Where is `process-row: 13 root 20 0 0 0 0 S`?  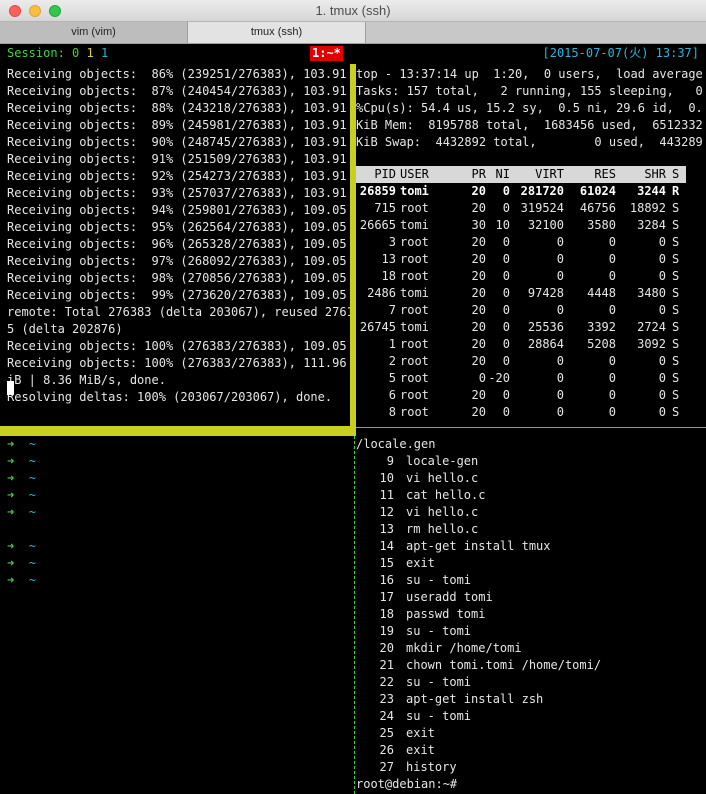 process-row: 13 root 20 0 0 0 0 S is located at coordinates (529, 259).